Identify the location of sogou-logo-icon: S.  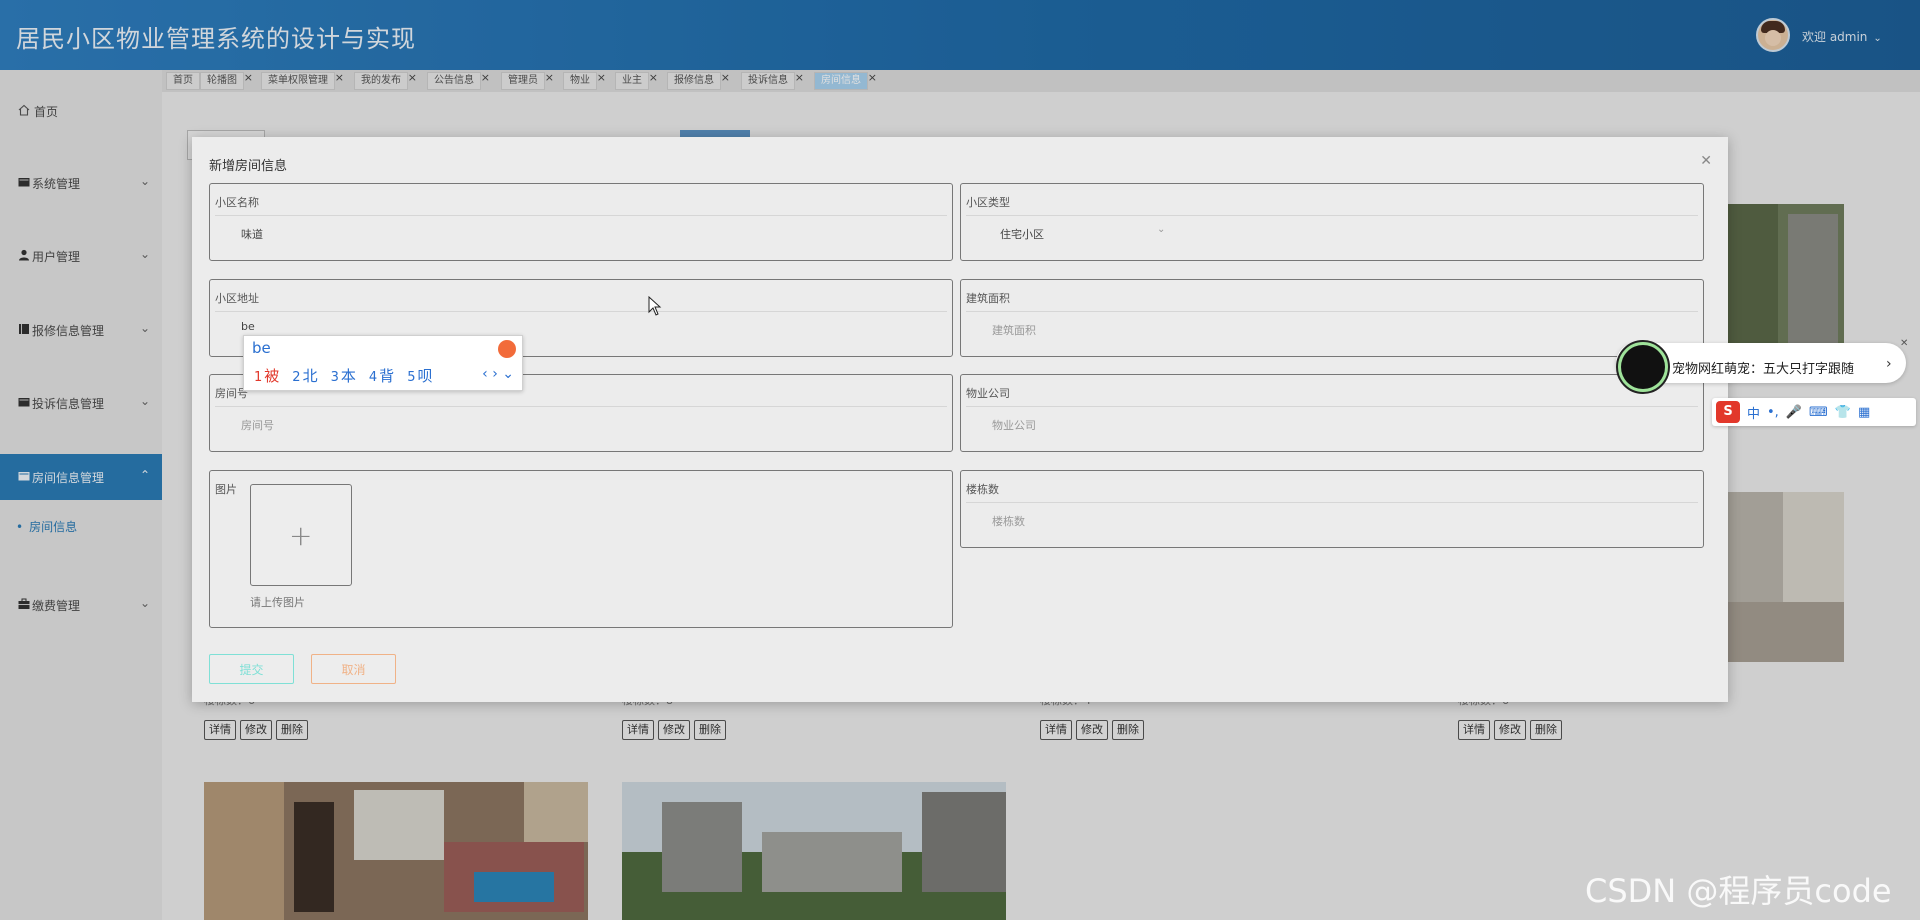
(1728, 412).